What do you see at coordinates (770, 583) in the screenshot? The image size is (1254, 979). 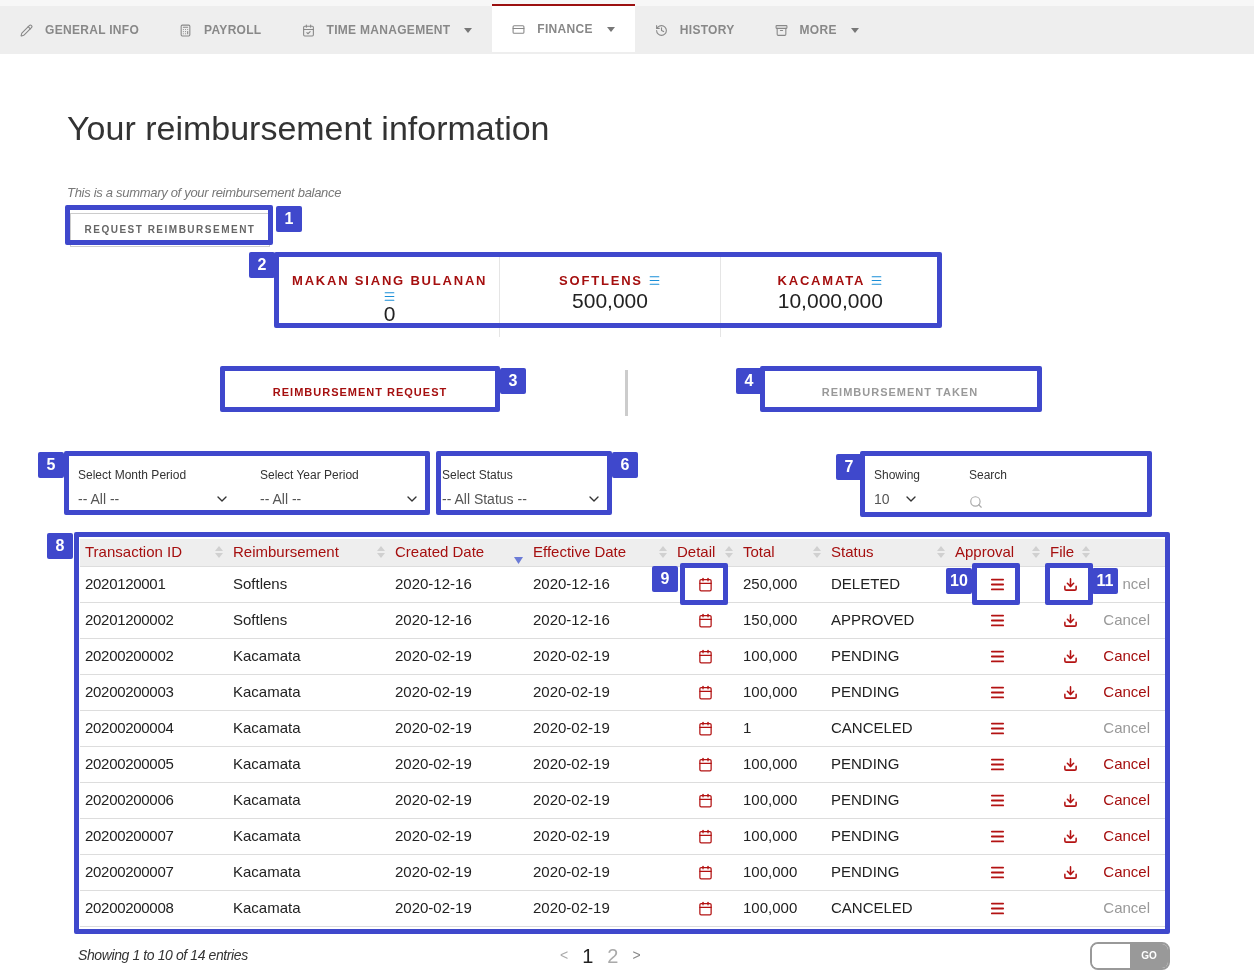 I see `table-cell: 250,000` at bounding box center [770, 583].